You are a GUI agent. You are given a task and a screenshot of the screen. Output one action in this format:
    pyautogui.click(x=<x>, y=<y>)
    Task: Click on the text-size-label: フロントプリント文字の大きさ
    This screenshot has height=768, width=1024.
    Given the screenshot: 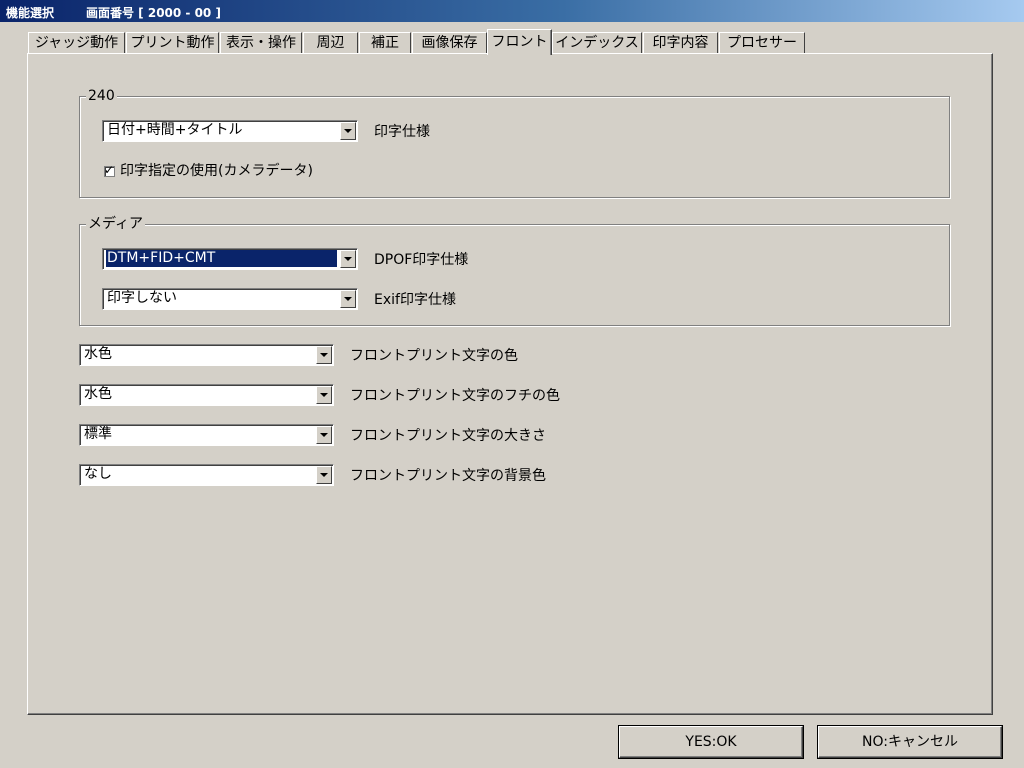 What is the action you would take?
    pyautogui.click(x=448, y=436)
    